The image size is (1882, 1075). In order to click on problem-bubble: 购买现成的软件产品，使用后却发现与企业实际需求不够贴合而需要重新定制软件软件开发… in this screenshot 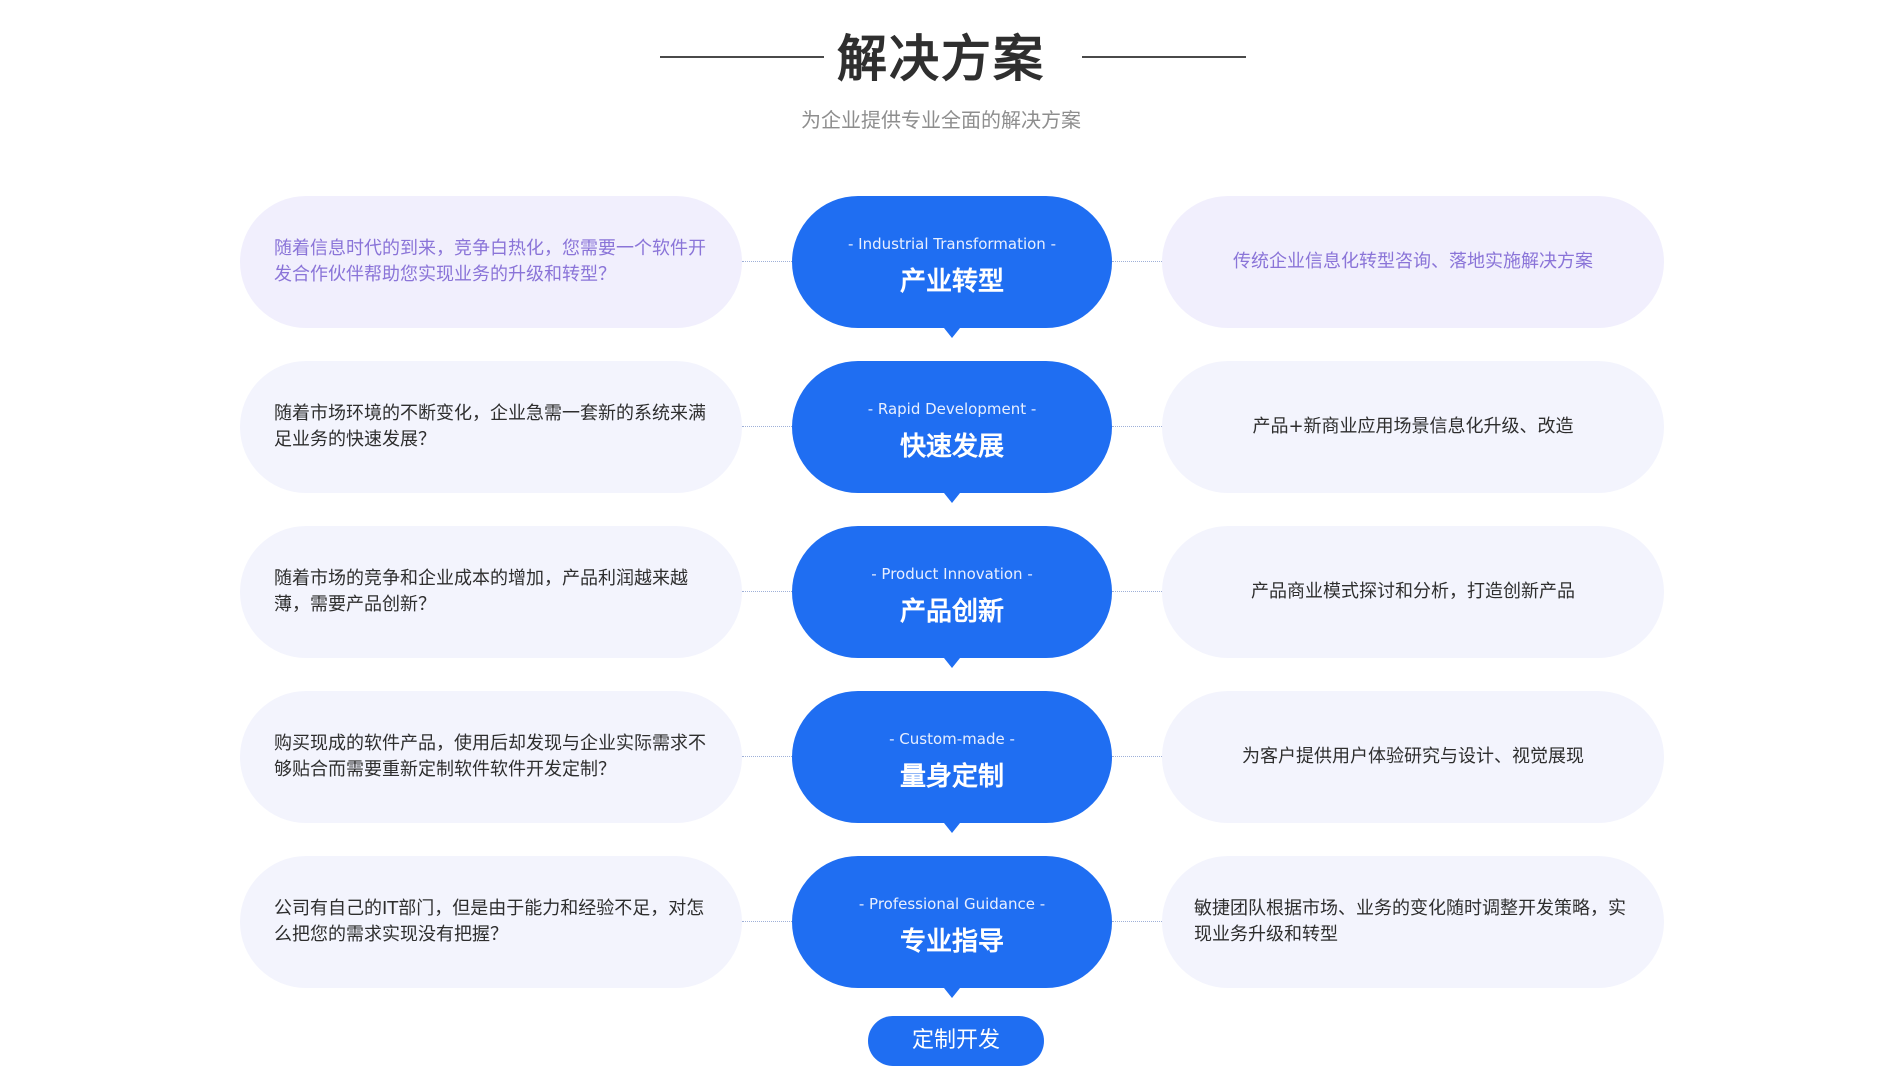, I will do `click(491, 757)`.